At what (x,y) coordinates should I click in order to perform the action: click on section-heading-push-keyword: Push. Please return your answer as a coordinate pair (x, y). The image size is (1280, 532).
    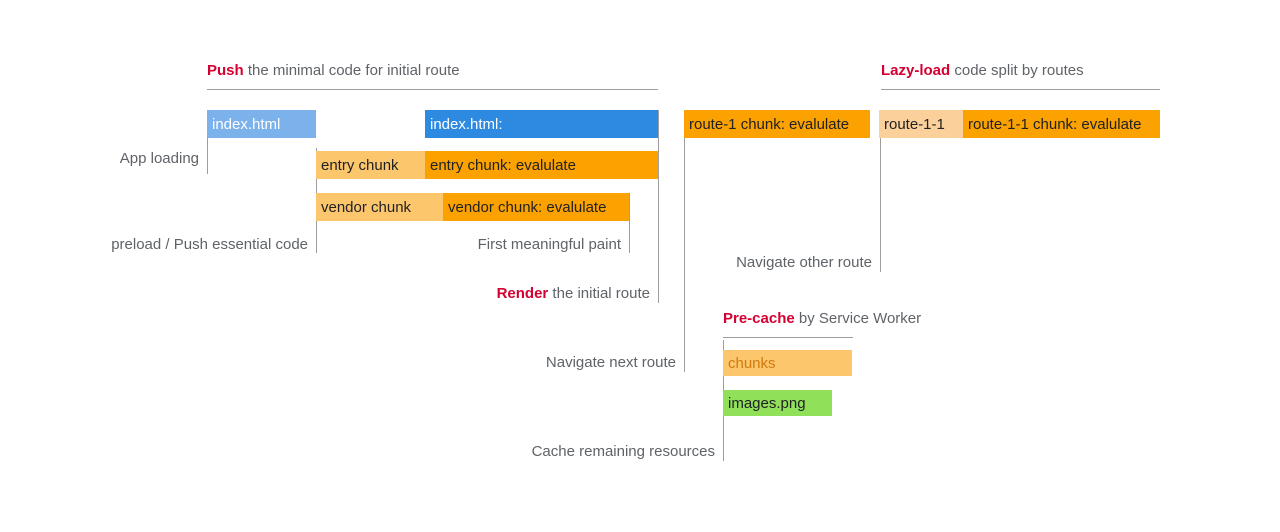
    Looking at the image, I should click on (225, 70).